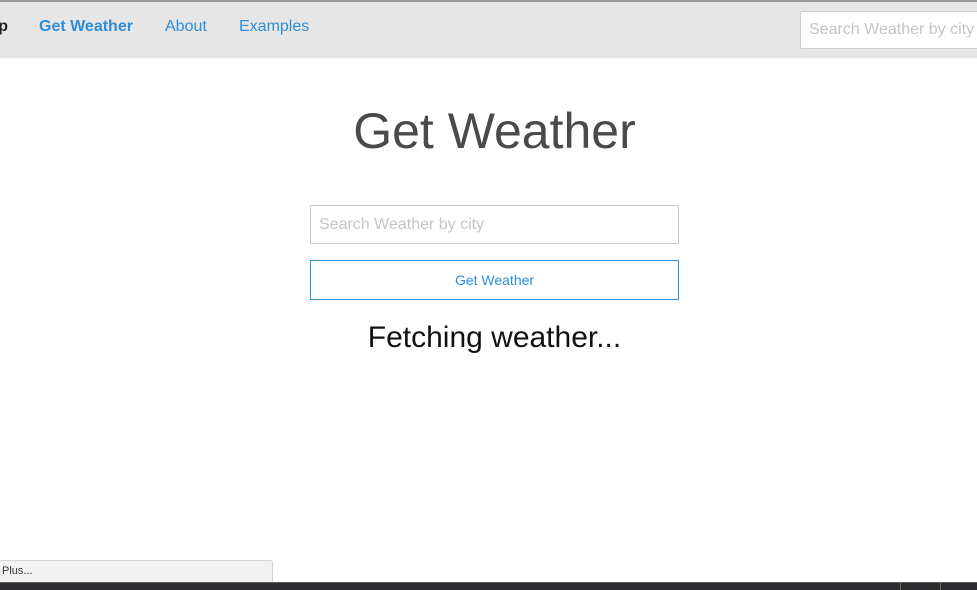 This screenshot has width=977, height=590. Describe the element at coordinates (494, 280) in the screenshot. I see `get-weather-button: Get Weather` at that location.